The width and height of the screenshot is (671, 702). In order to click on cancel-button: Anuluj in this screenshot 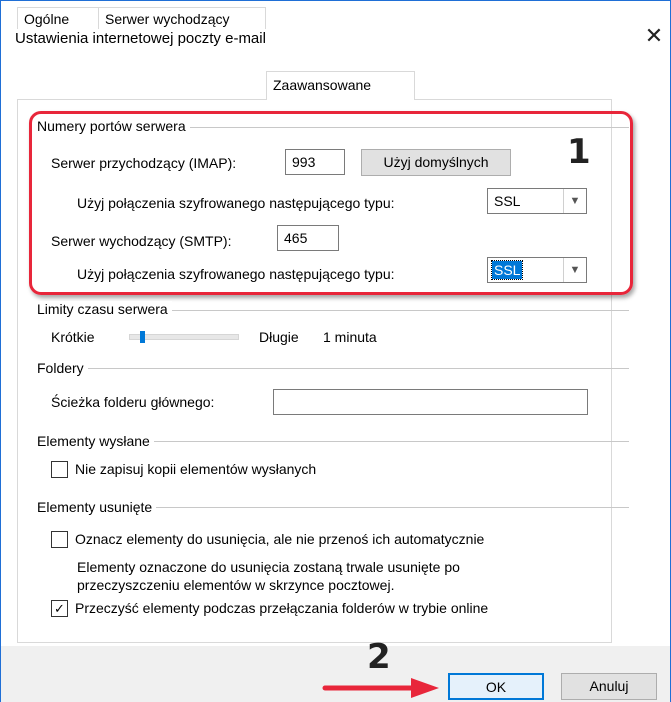, I will do `click(609, 686)`.